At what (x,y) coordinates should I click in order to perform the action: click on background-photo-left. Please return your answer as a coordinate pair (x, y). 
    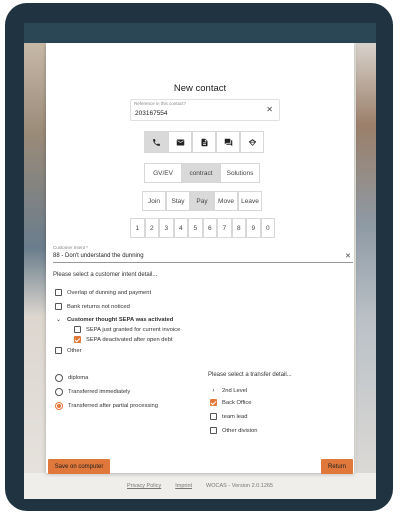
    Looking at the image, I should click on (35, 271).